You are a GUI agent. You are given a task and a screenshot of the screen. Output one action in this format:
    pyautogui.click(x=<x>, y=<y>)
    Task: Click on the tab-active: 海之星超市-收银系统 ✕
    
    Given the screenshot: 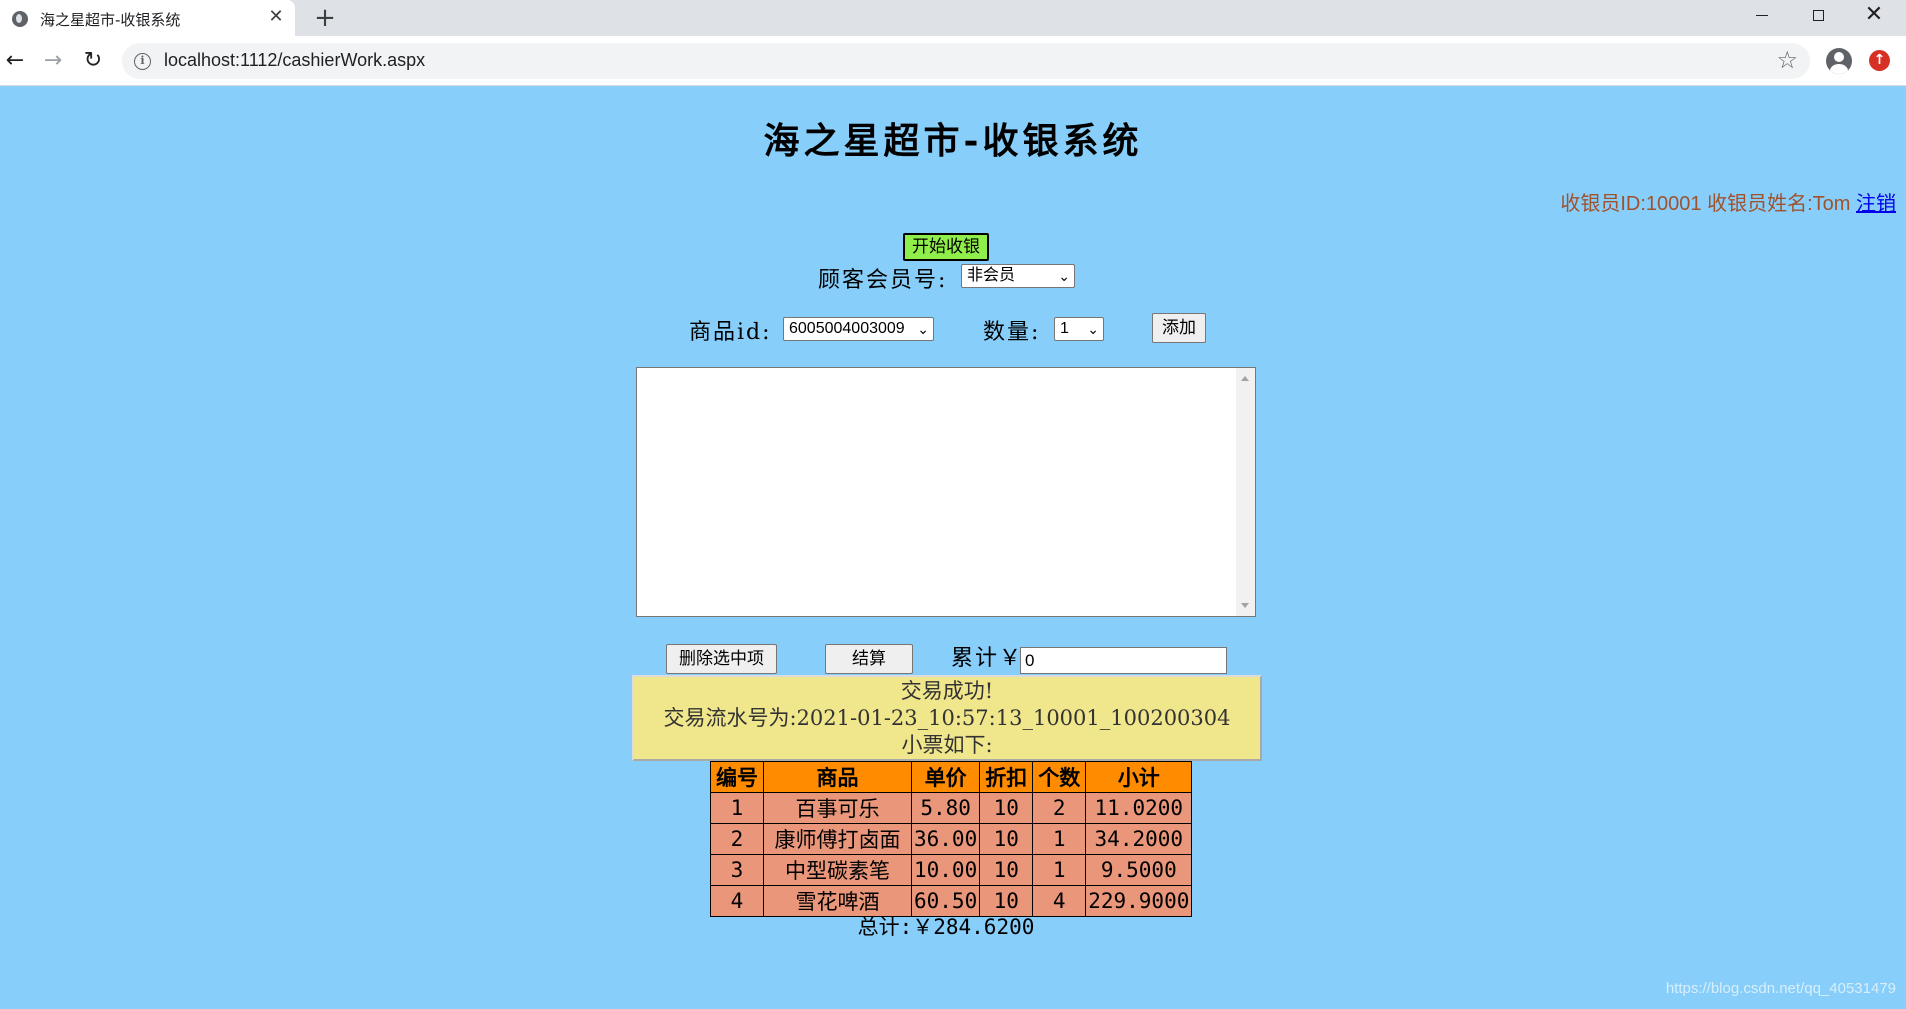 What is the action you would take?
    pyautogui.click(x=147, y=18)
    